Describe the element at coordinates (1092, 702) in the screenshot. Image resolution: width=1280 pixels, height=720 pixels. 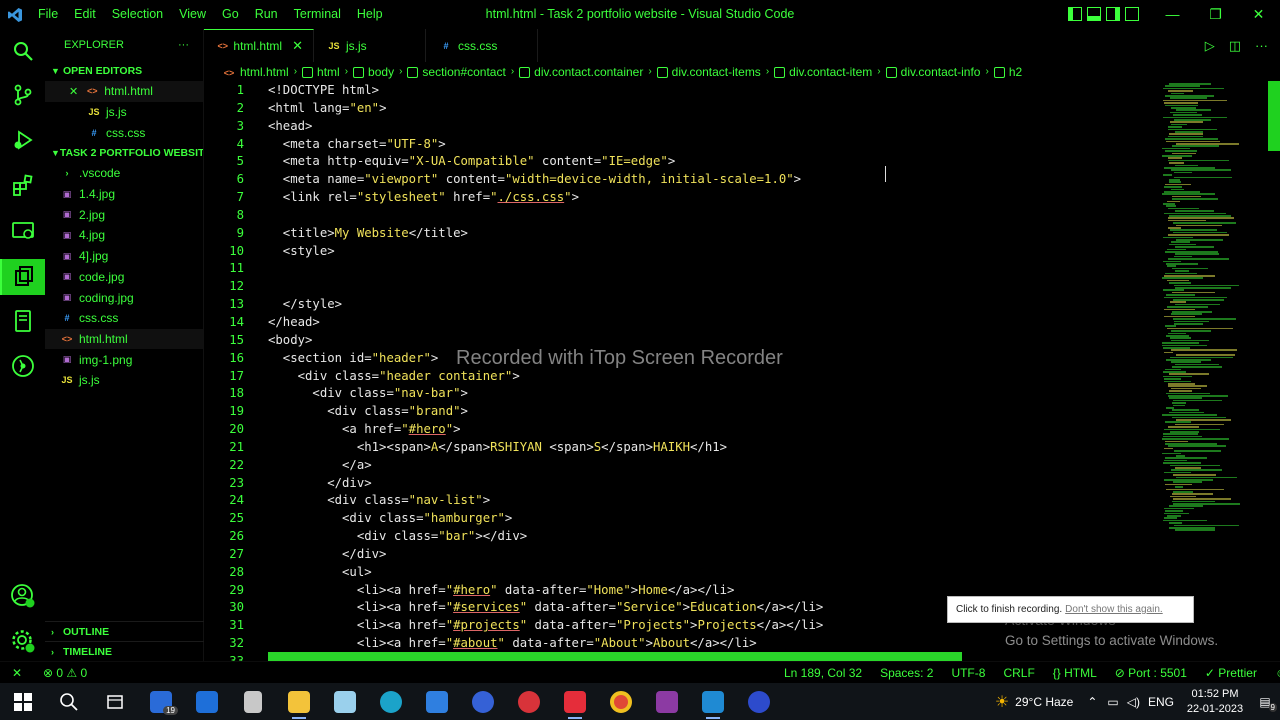
I see `chevron-up-icon: ⌃` at that location.